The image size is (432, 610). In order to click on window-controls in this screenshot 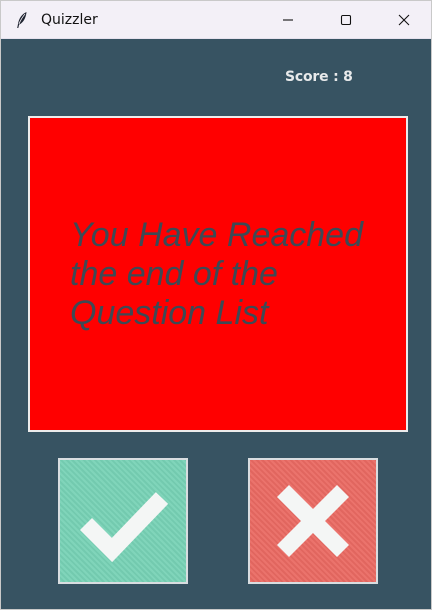, I will do `click(345, 20)`.